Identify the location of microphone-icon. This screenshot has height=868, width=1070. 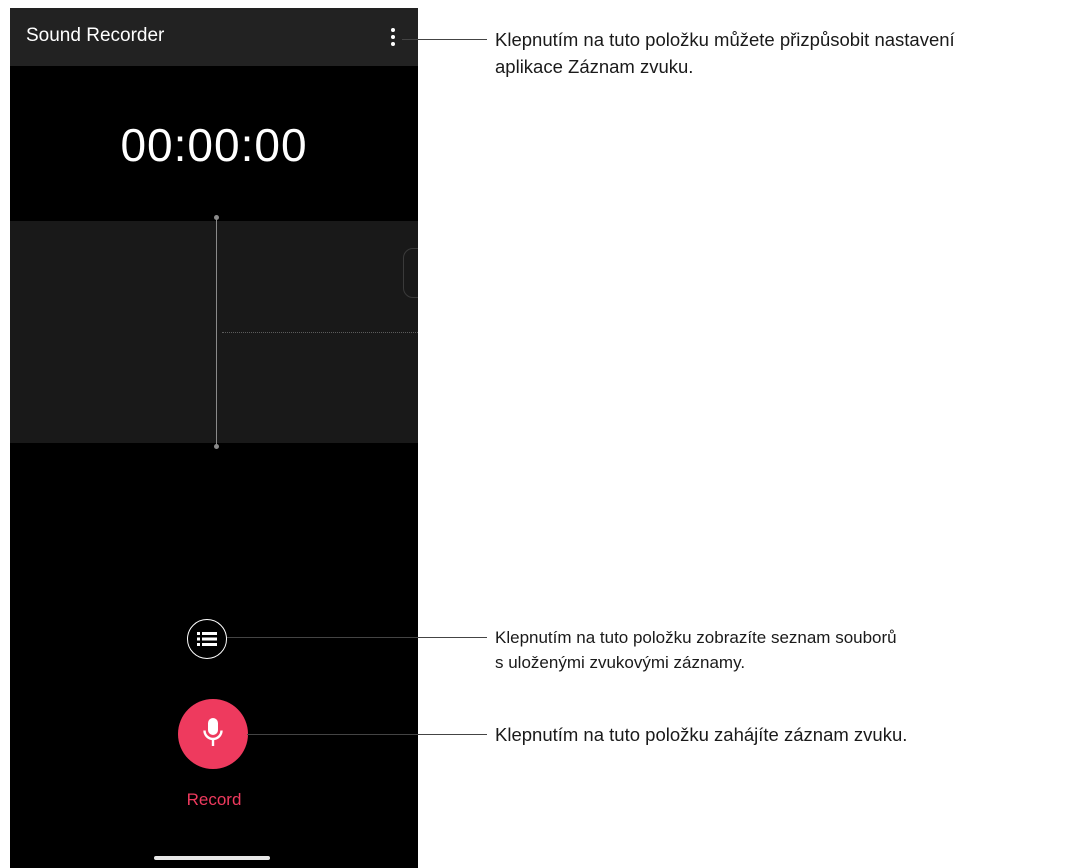
(213, 732).